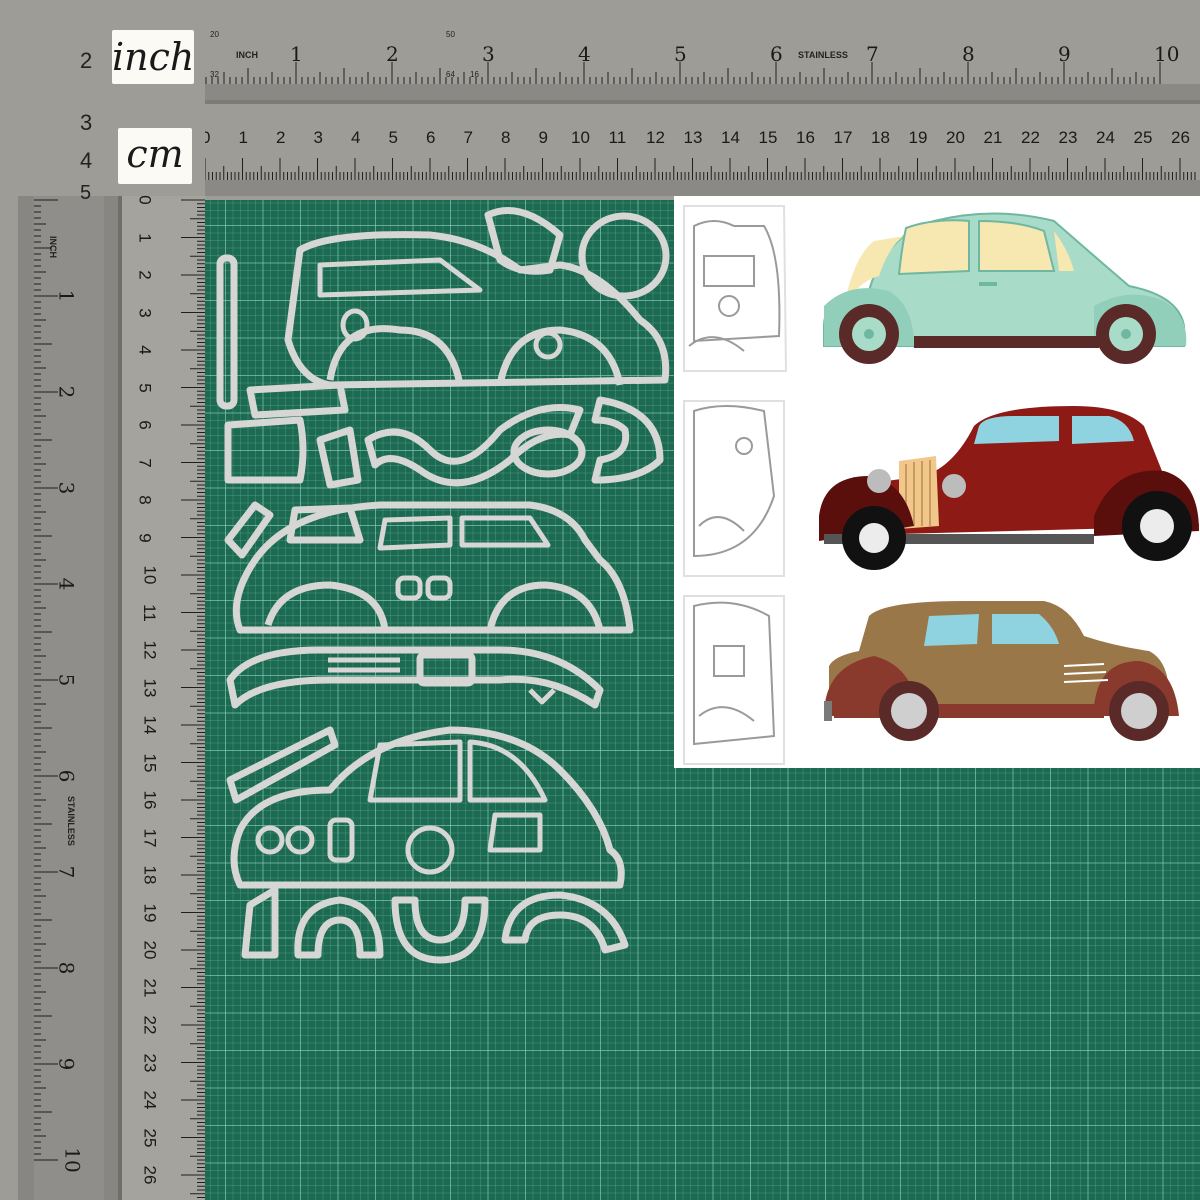 This screenshot has width=1200, height=1200. What do you see at coordinates (443, 348) in the screenshot?
I see `coupe-die-set` at bounding box center [443, 348].